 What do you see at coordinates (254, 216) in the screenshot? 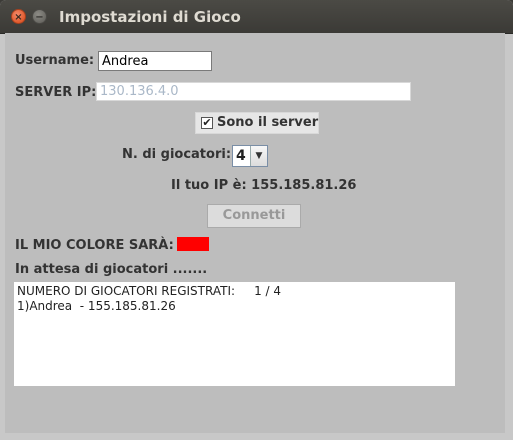
I see `connect-button: Connetti` at bounding box center [254, 216].